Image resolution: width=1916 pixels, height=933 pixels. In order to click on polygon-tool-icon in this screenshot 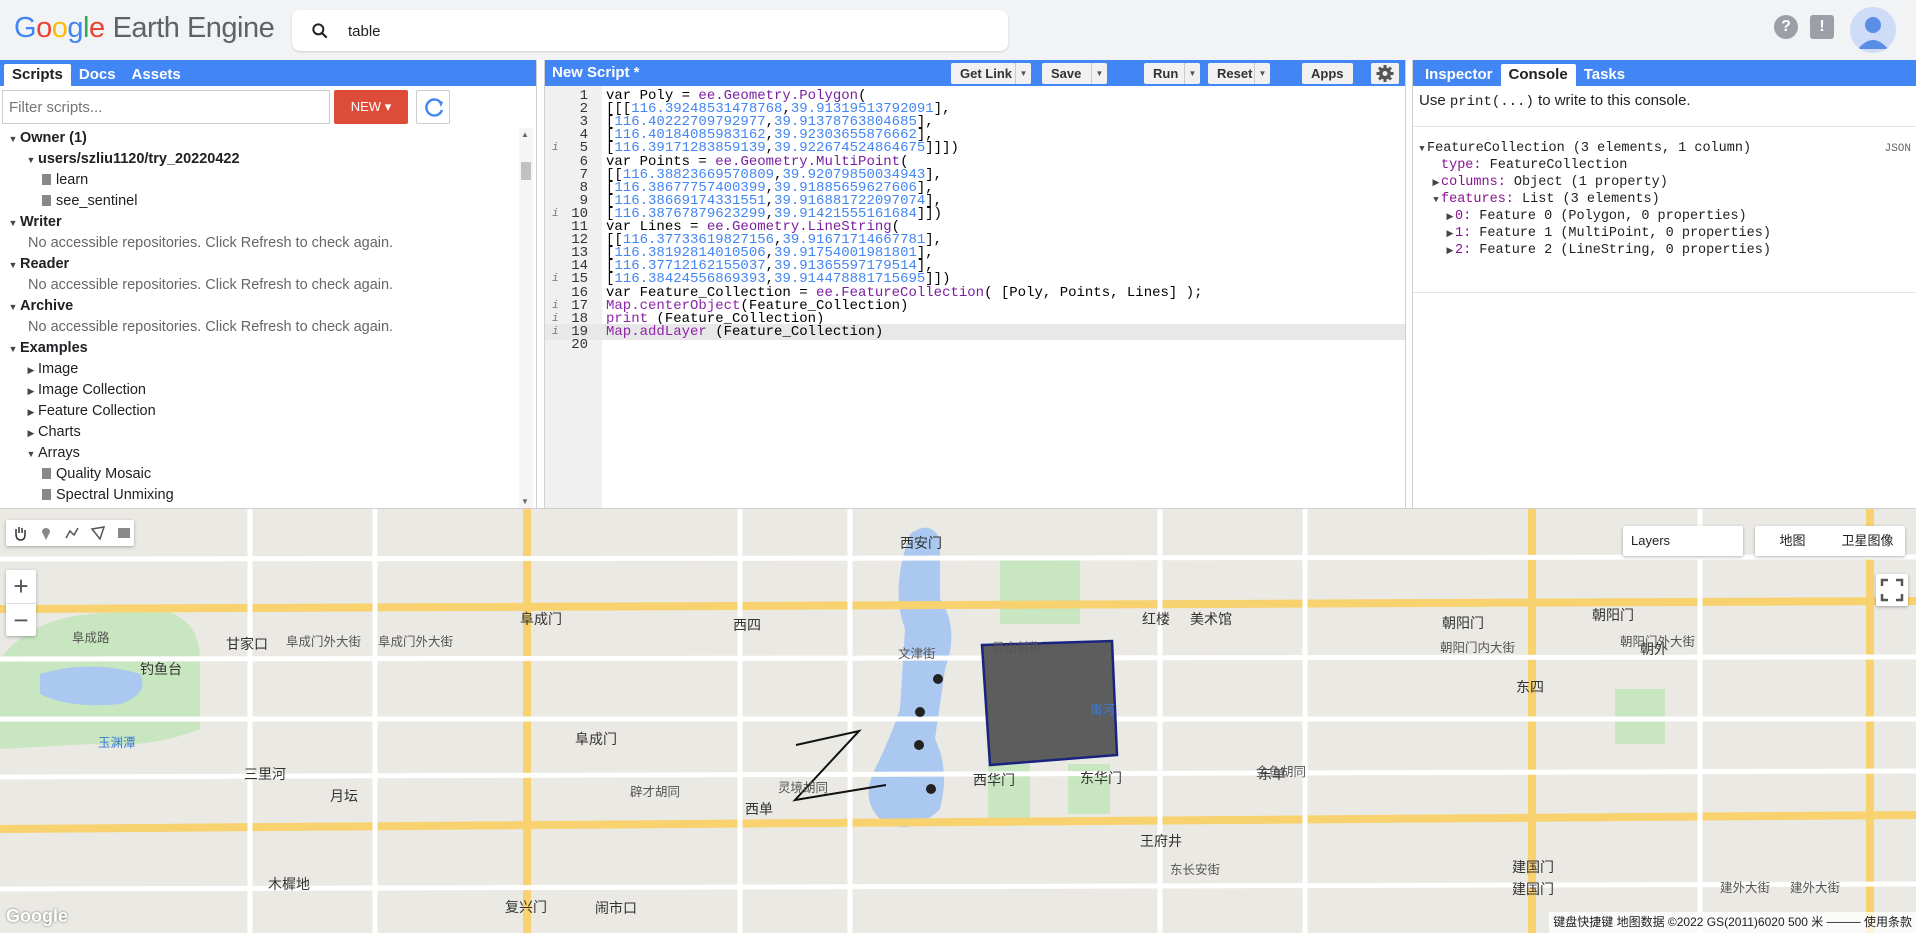, I will do `click(98, 533)`.